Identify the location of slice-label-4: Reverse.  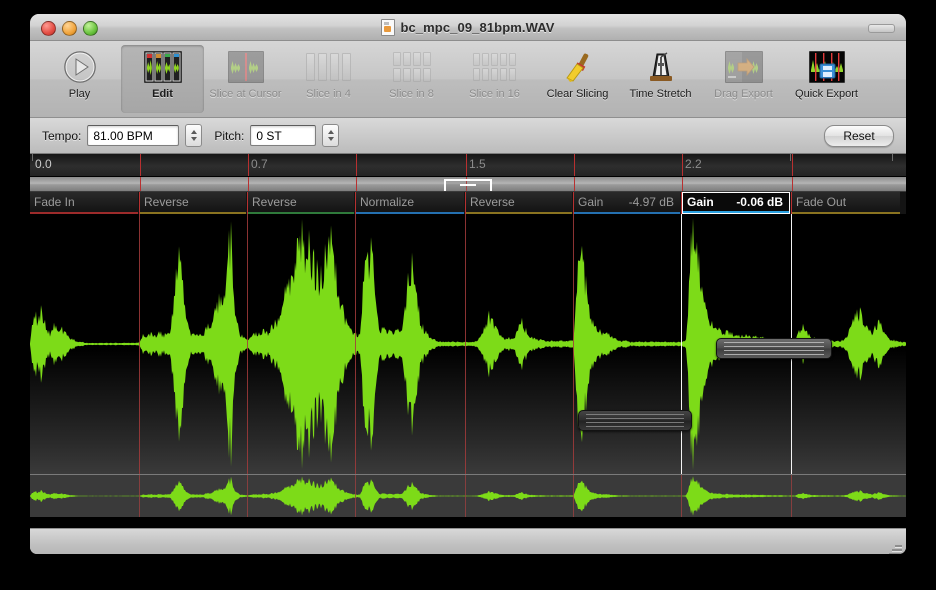
(519, 203).